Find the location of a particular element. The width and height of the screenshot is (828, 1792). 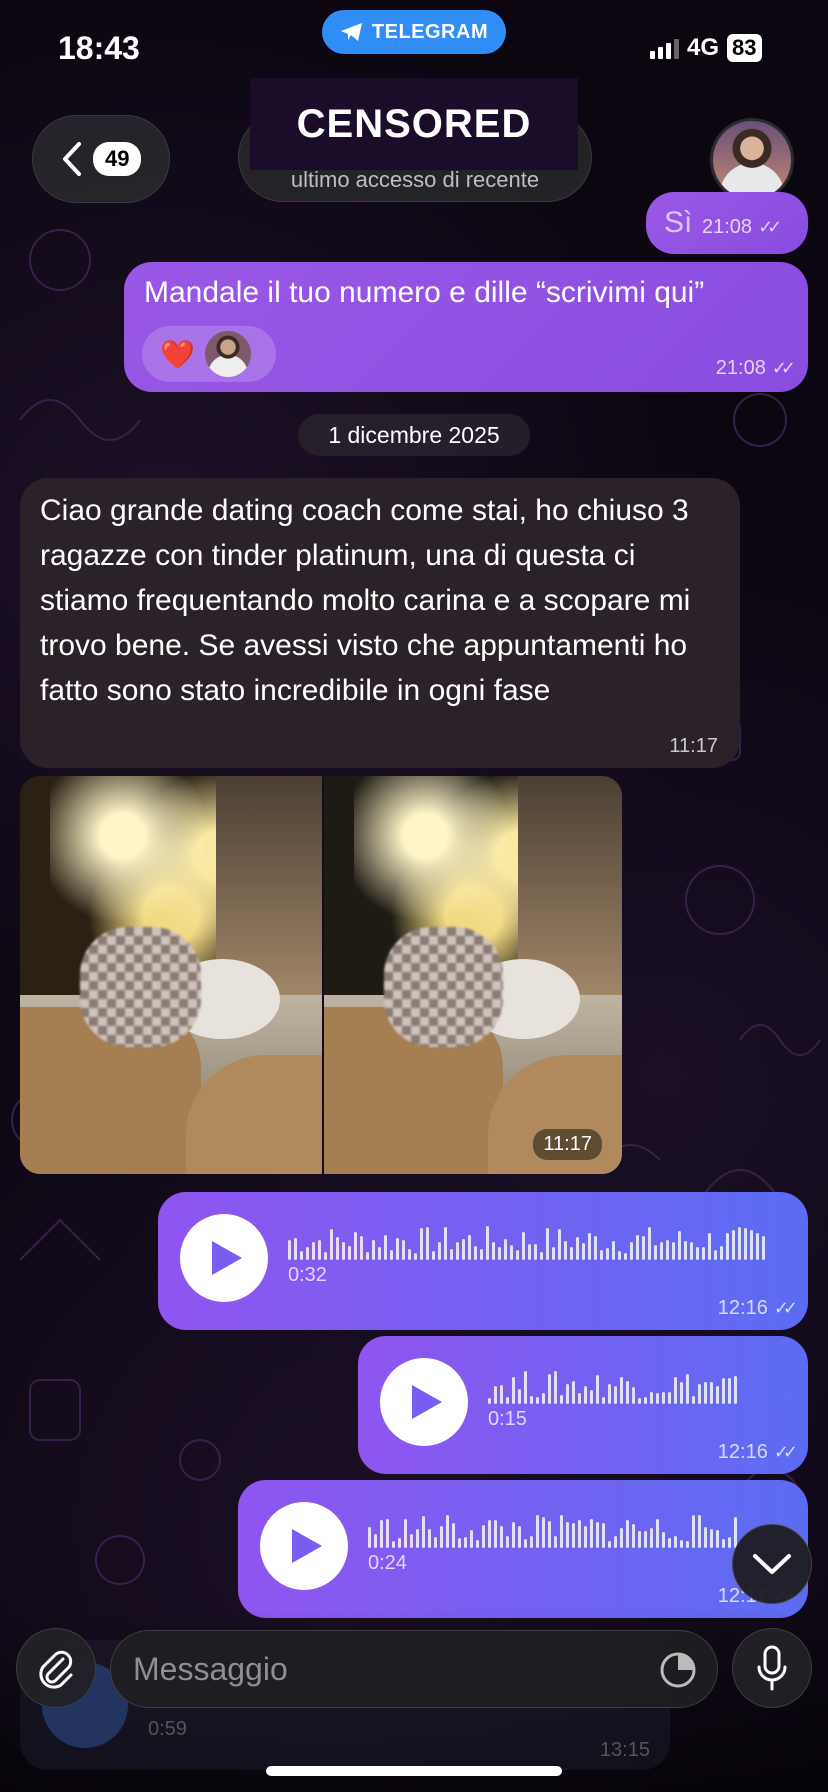

message-time: 11:17 is located at coordinates (693, 746).